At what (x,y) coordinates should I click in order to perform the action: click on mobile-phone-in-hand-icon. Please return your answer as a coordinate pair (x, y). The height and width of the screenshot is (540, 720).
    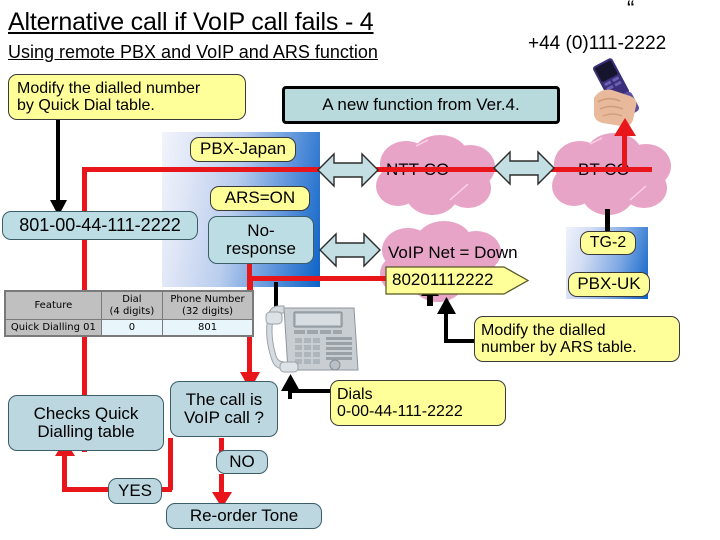
    Looking at the image, I should click on (622, 90).